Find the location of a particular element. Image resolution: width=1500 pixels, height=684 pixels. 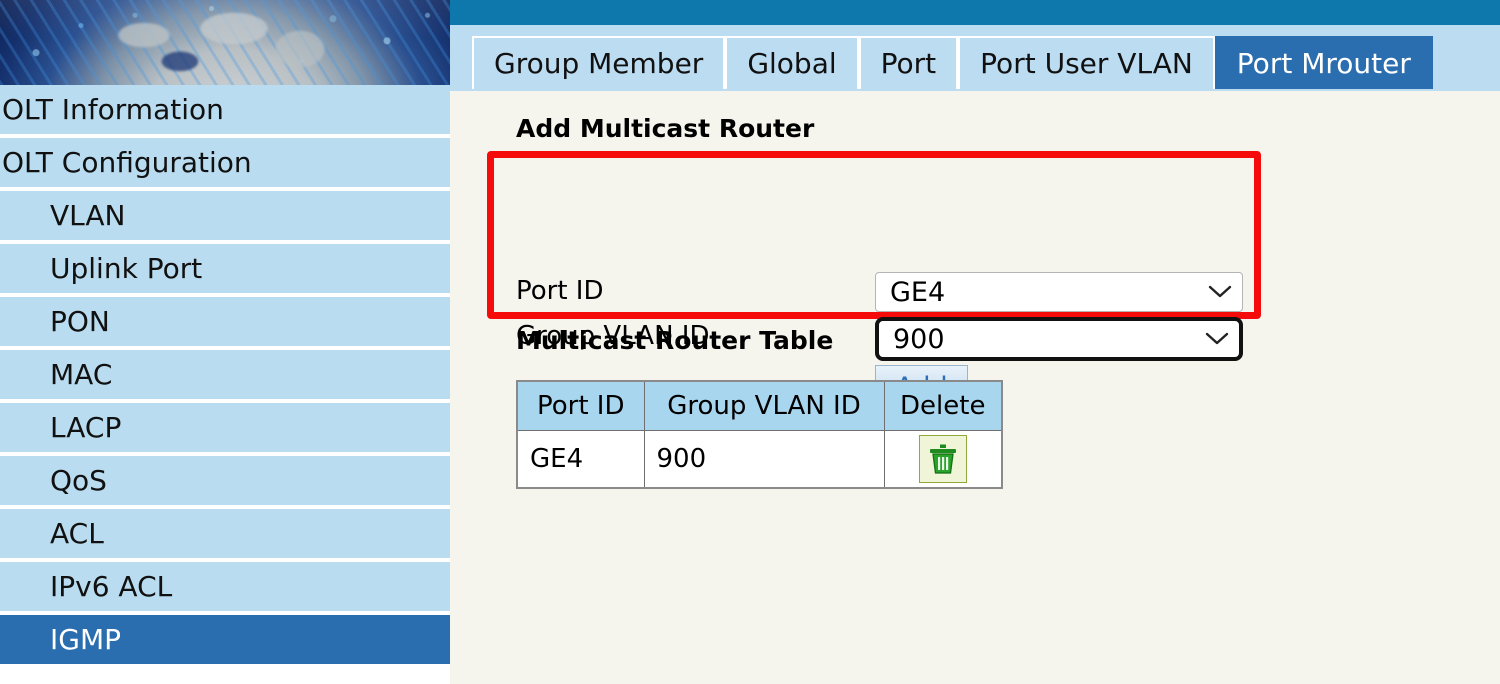

cell-group-vlan-id: 900 is located at coordinates (764, 459).